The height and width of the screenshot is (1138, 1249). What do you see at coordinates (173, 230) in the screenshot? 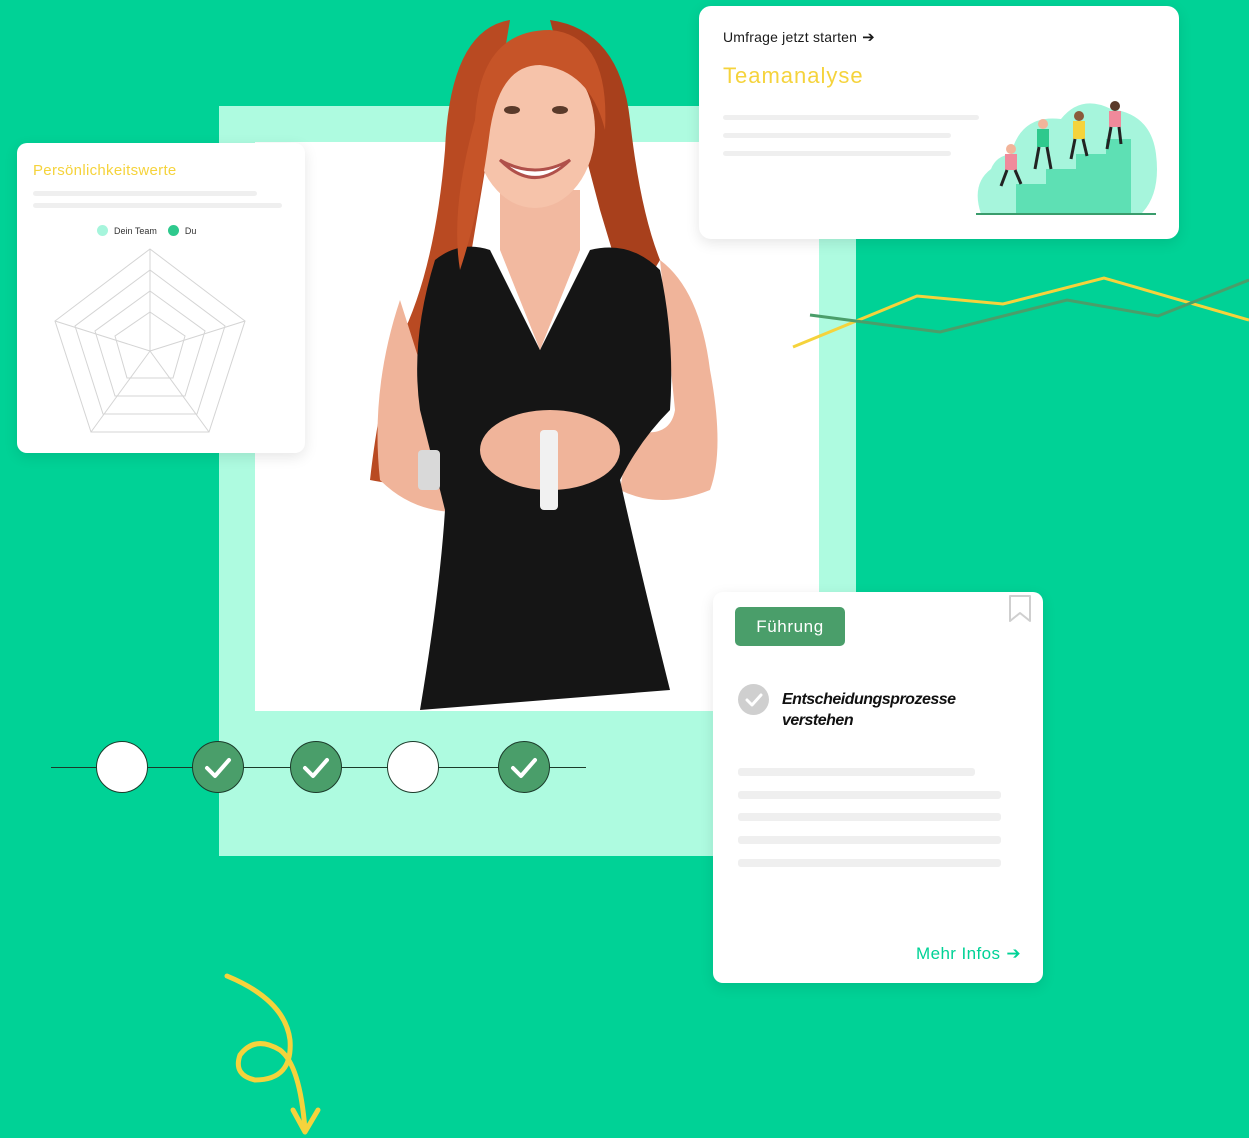
I see `legend-dot-you` at bounding box center [173, 230].